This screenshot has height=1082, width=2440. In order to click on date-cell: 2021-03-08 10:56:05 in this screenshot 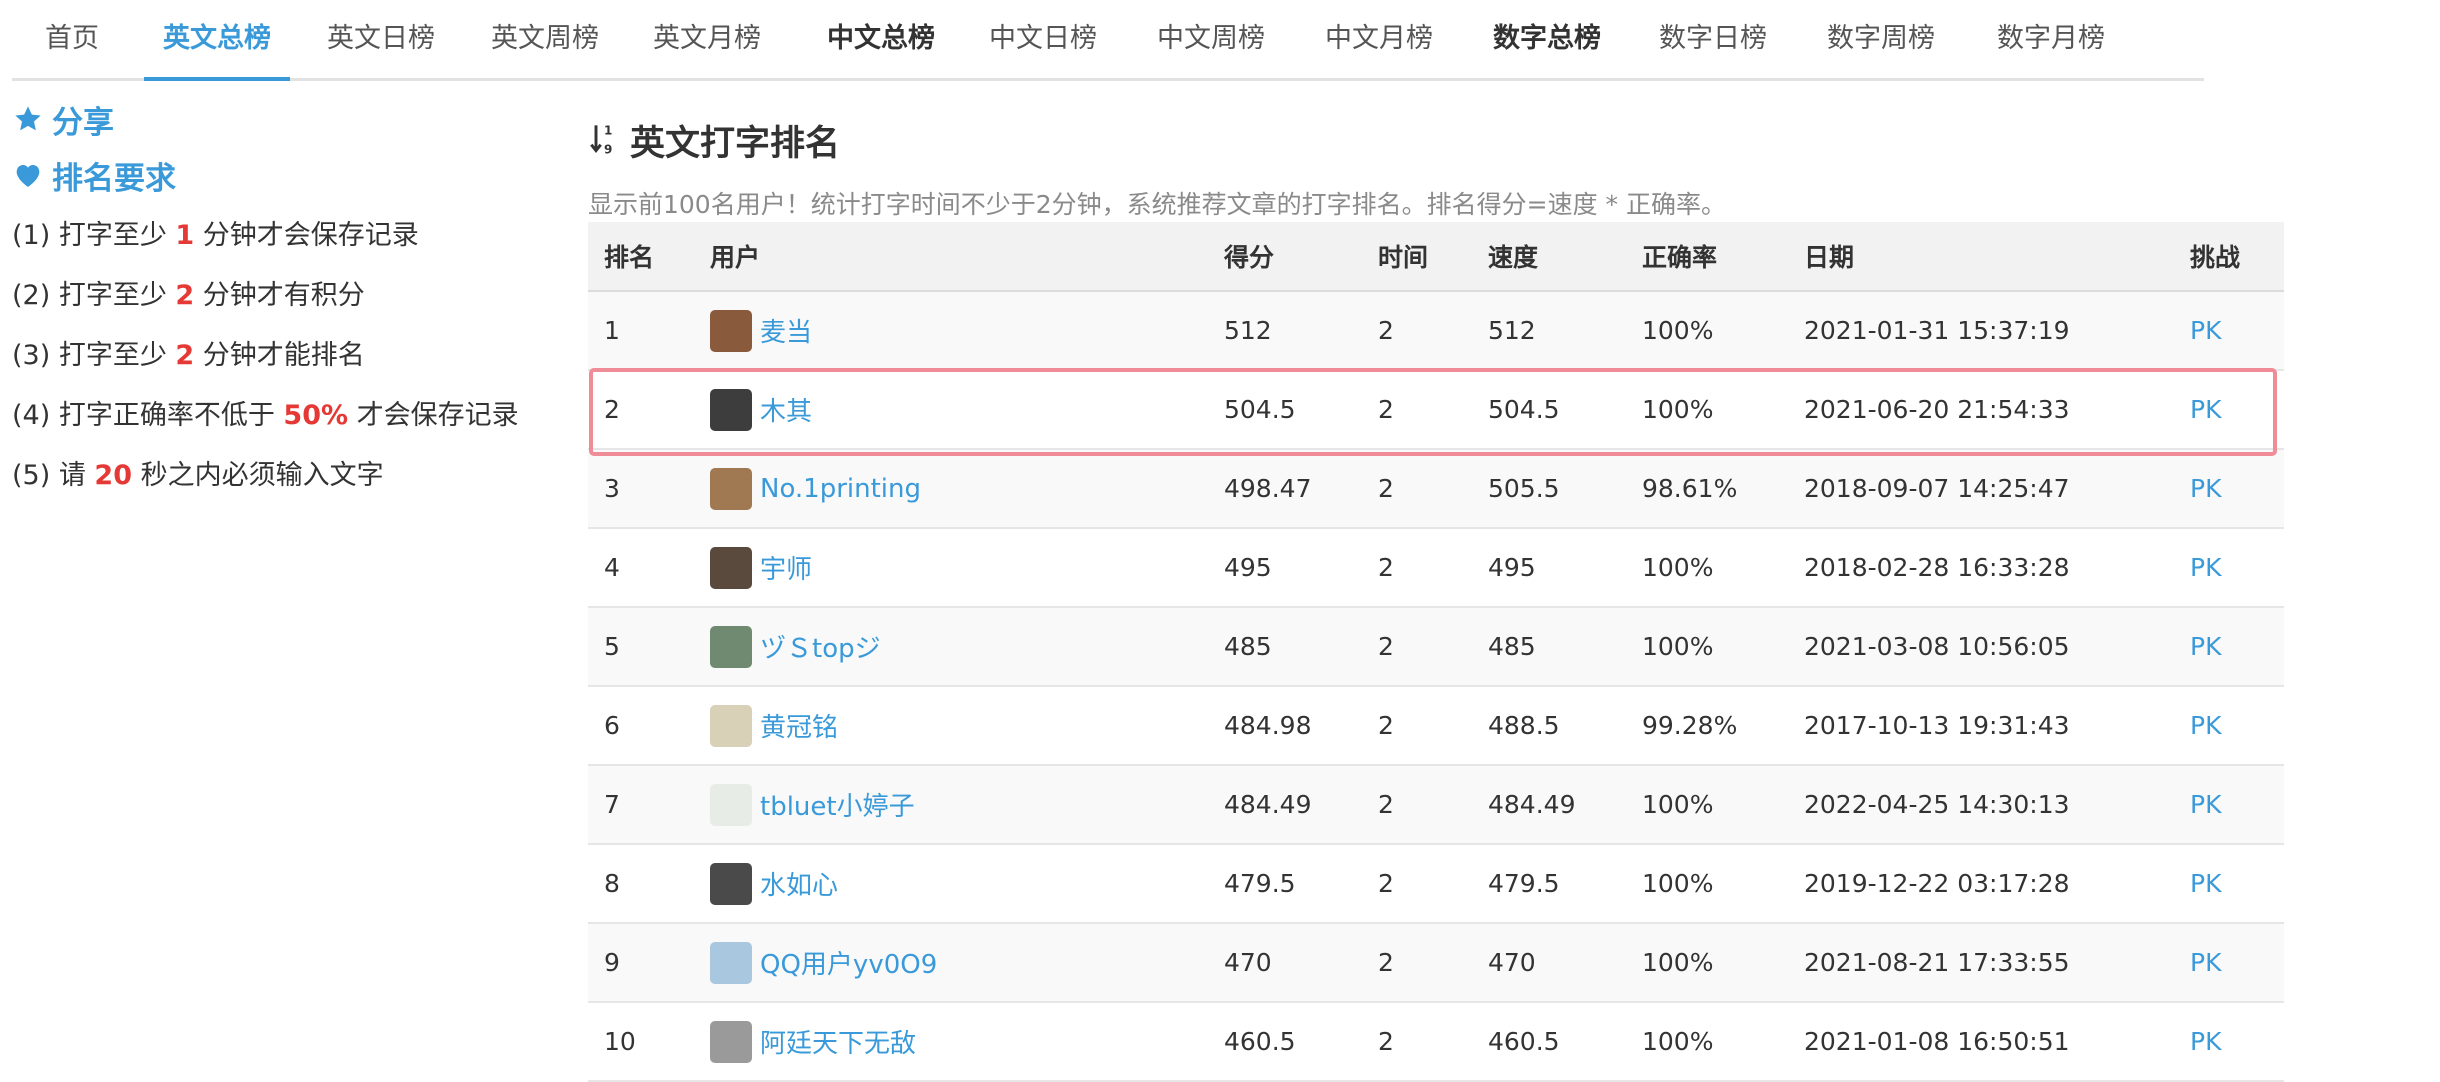, I will do `click(1981, 647)`.